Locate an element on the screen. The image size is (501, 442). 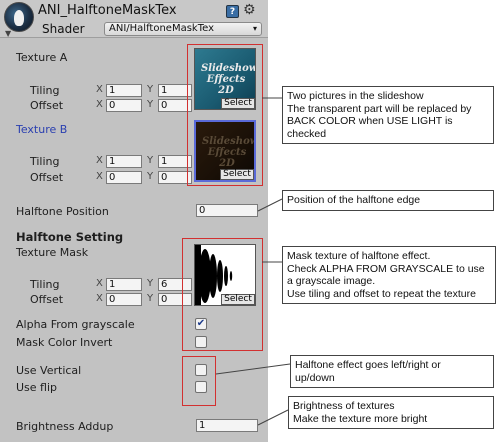
texture-a-tiling-y-axis: Y is located at coordinates (150, 89).